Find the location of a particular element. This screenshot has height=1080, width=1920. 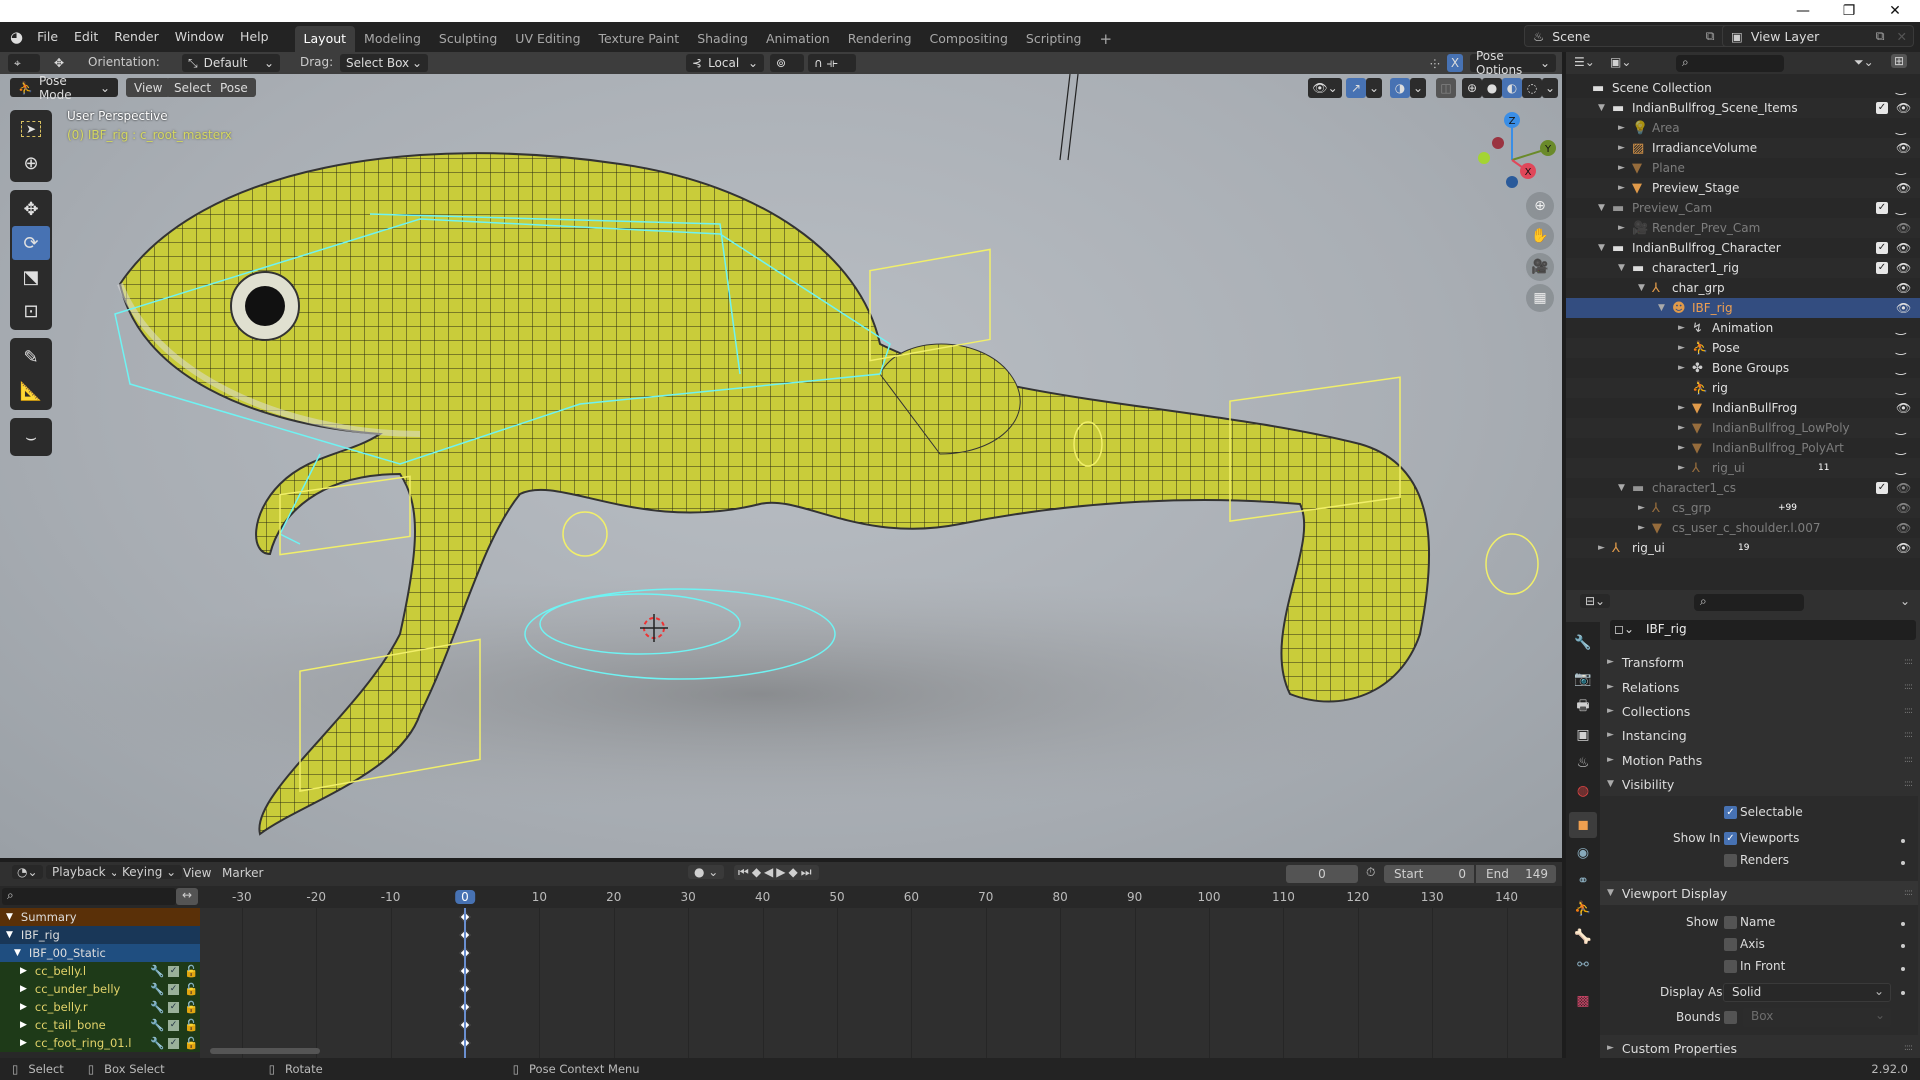

play-reverse-icon: ◀ is located at coordinates (770, 872).